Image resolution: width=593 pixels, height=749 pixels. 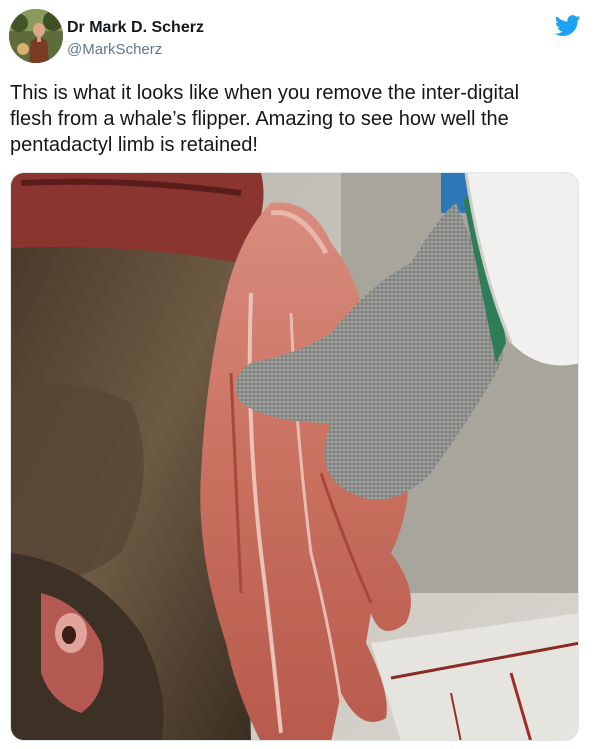 I want to click on tweet-text-line: pentadactyl limb is retained!, so click(x=134, y=145).